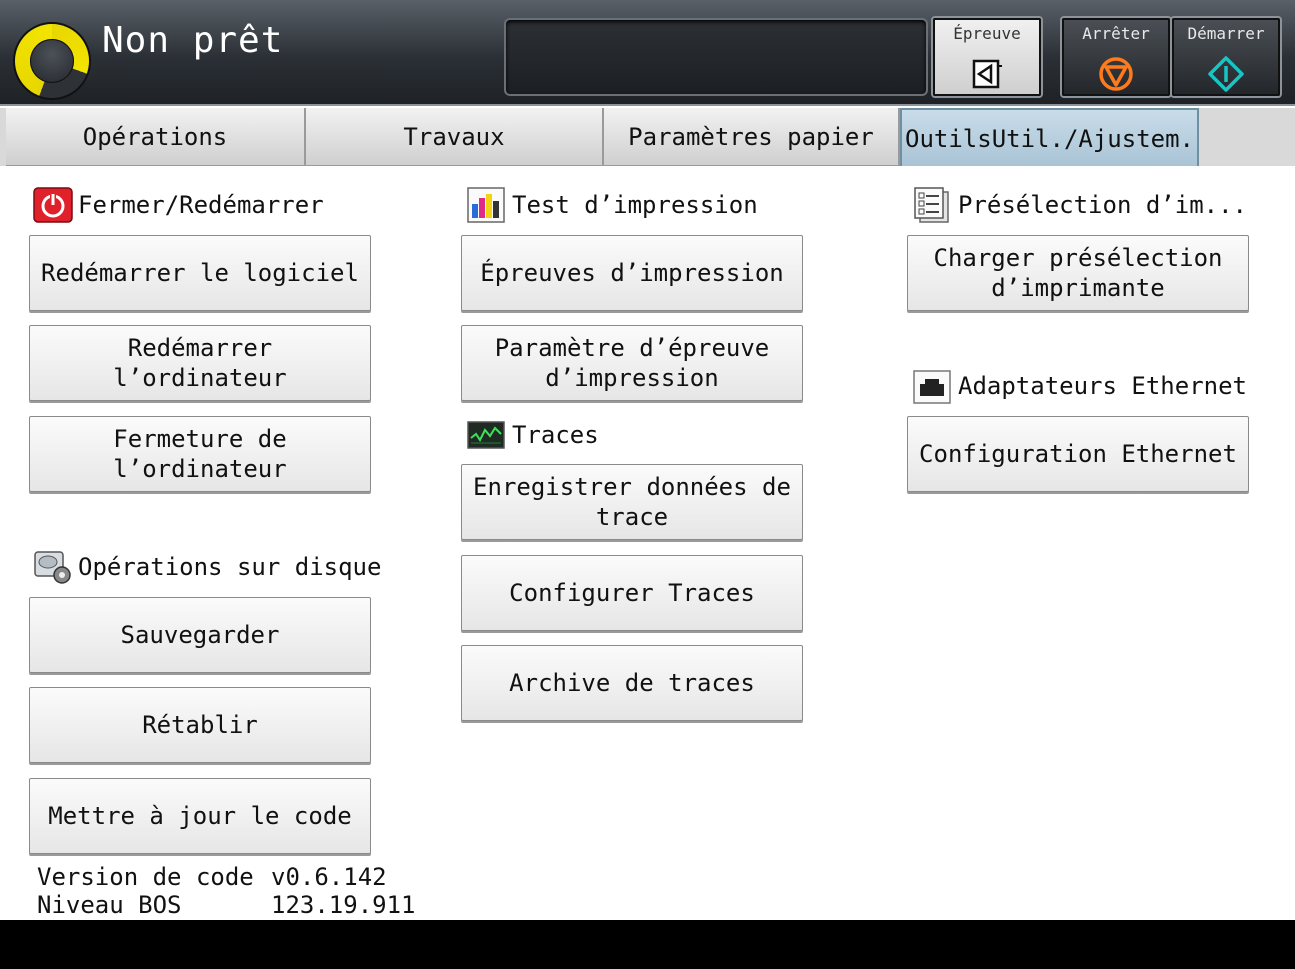  What do you see at coordinates (632, 273) in the screenshot?
I see `print-proofs-button: Épreuves d’impression` at bounding box center [632, 273].